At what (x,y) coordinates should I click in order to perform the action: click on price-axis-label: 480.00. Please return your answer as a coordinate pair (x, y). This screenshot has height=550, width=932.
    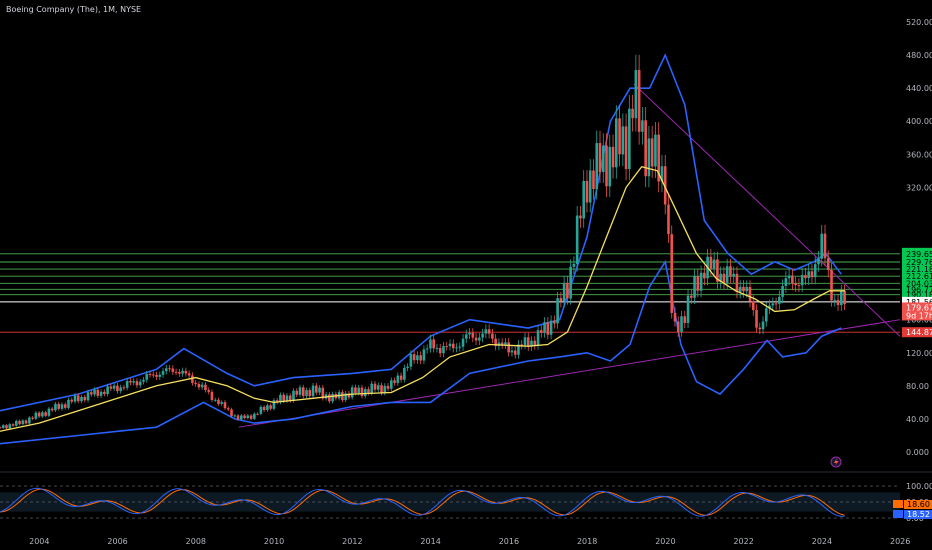
    Looking at the image, I should click on (919, 55).